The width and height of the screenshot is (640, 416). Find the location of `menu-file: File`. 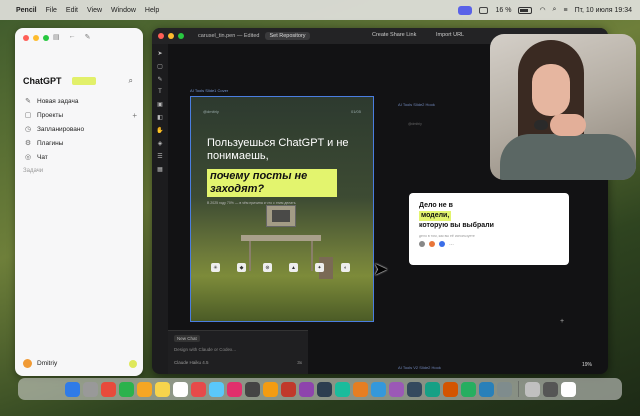

menu-file: File is located at coordinates (51, 10).